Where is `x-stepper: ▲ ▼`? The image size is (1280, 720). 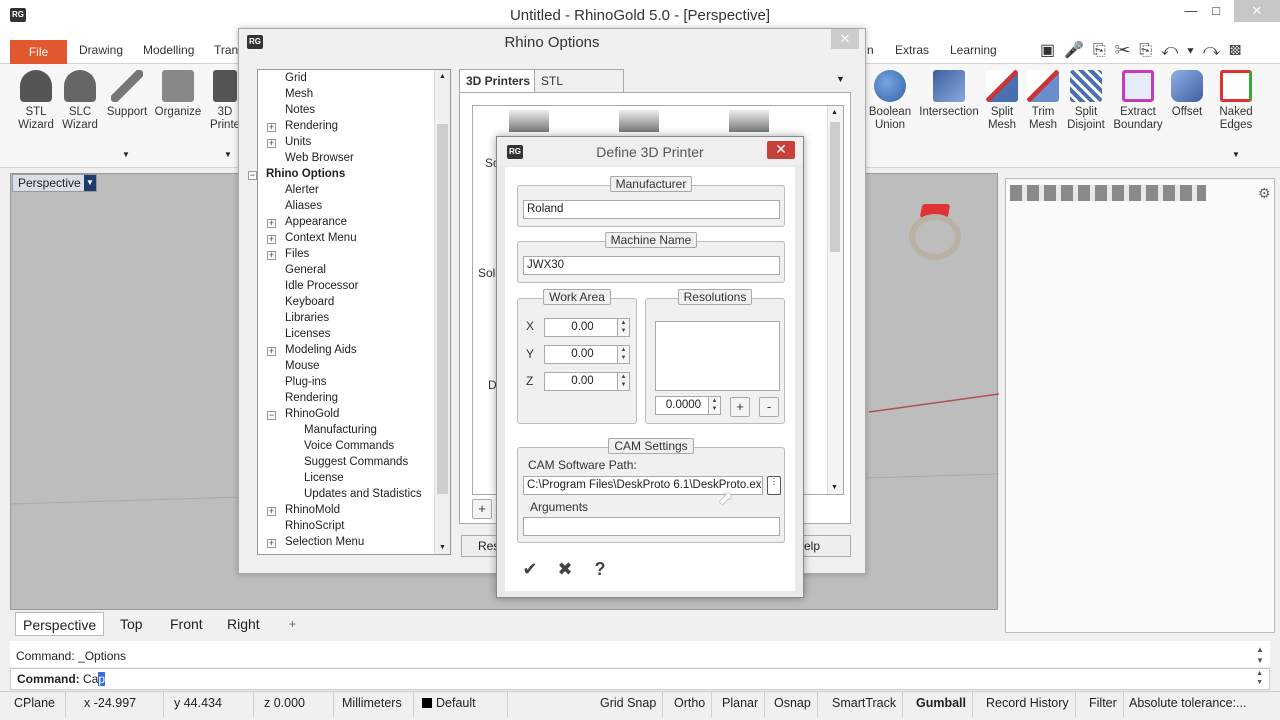
x-stepper: ▲ ▼ is located at coordinates (623, 327).